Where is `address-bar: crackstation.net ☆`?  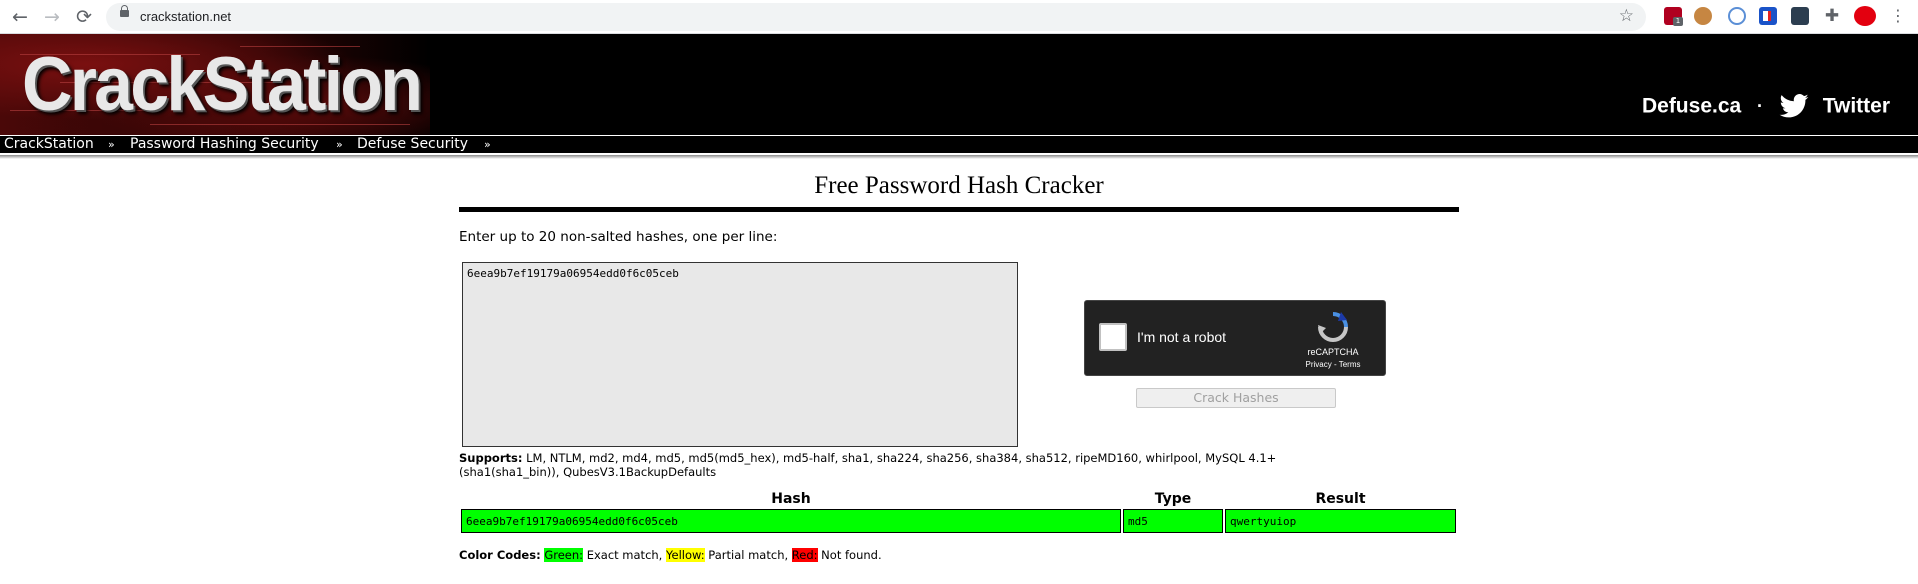
address-bar: crackstation.net ☆ is located at coordinates (876, 17).